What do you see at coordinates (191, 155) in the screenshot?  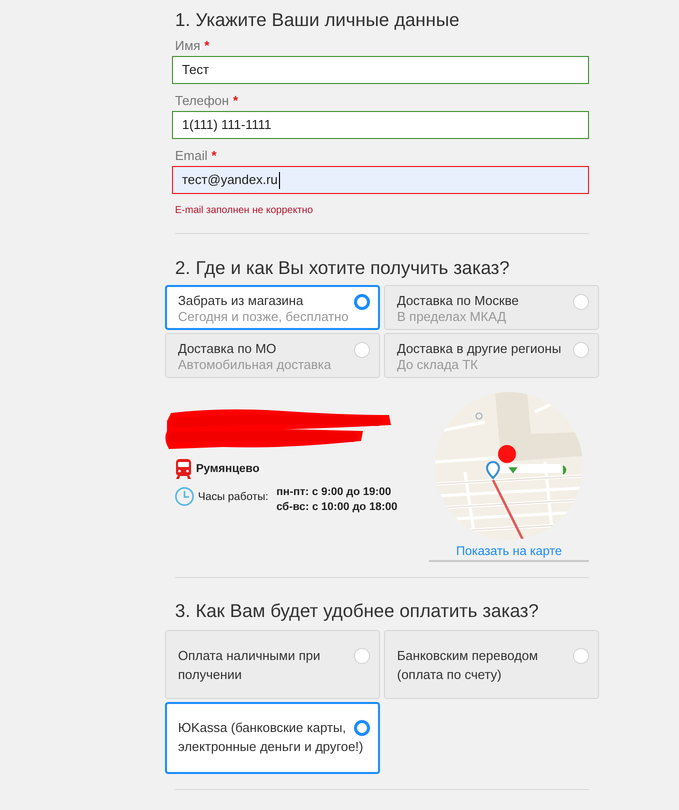 I see `field-label: Email` at bounding box center [191, 155].